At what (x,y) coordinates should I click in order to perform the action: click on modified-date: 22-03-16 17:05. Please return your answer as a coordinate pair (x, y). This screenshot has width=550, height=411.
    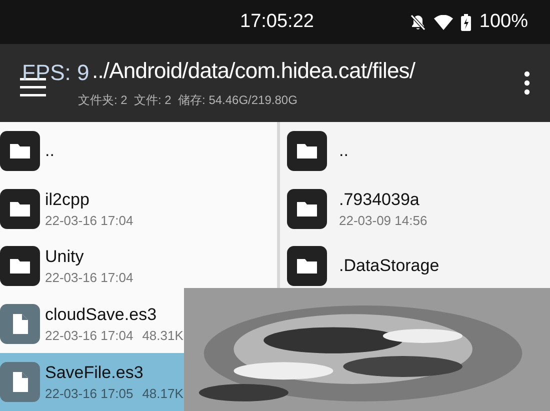
    Looking at the image, I should click on (89, 394).